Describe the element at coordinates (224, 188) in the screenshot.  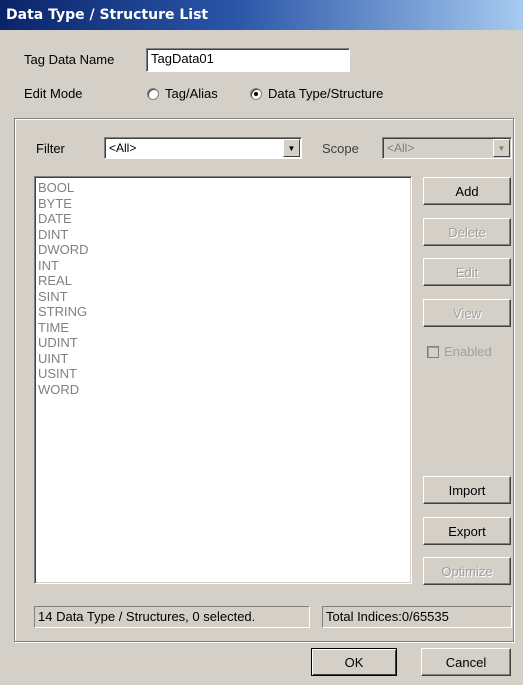
I see `list-item: BOOL` at that location.